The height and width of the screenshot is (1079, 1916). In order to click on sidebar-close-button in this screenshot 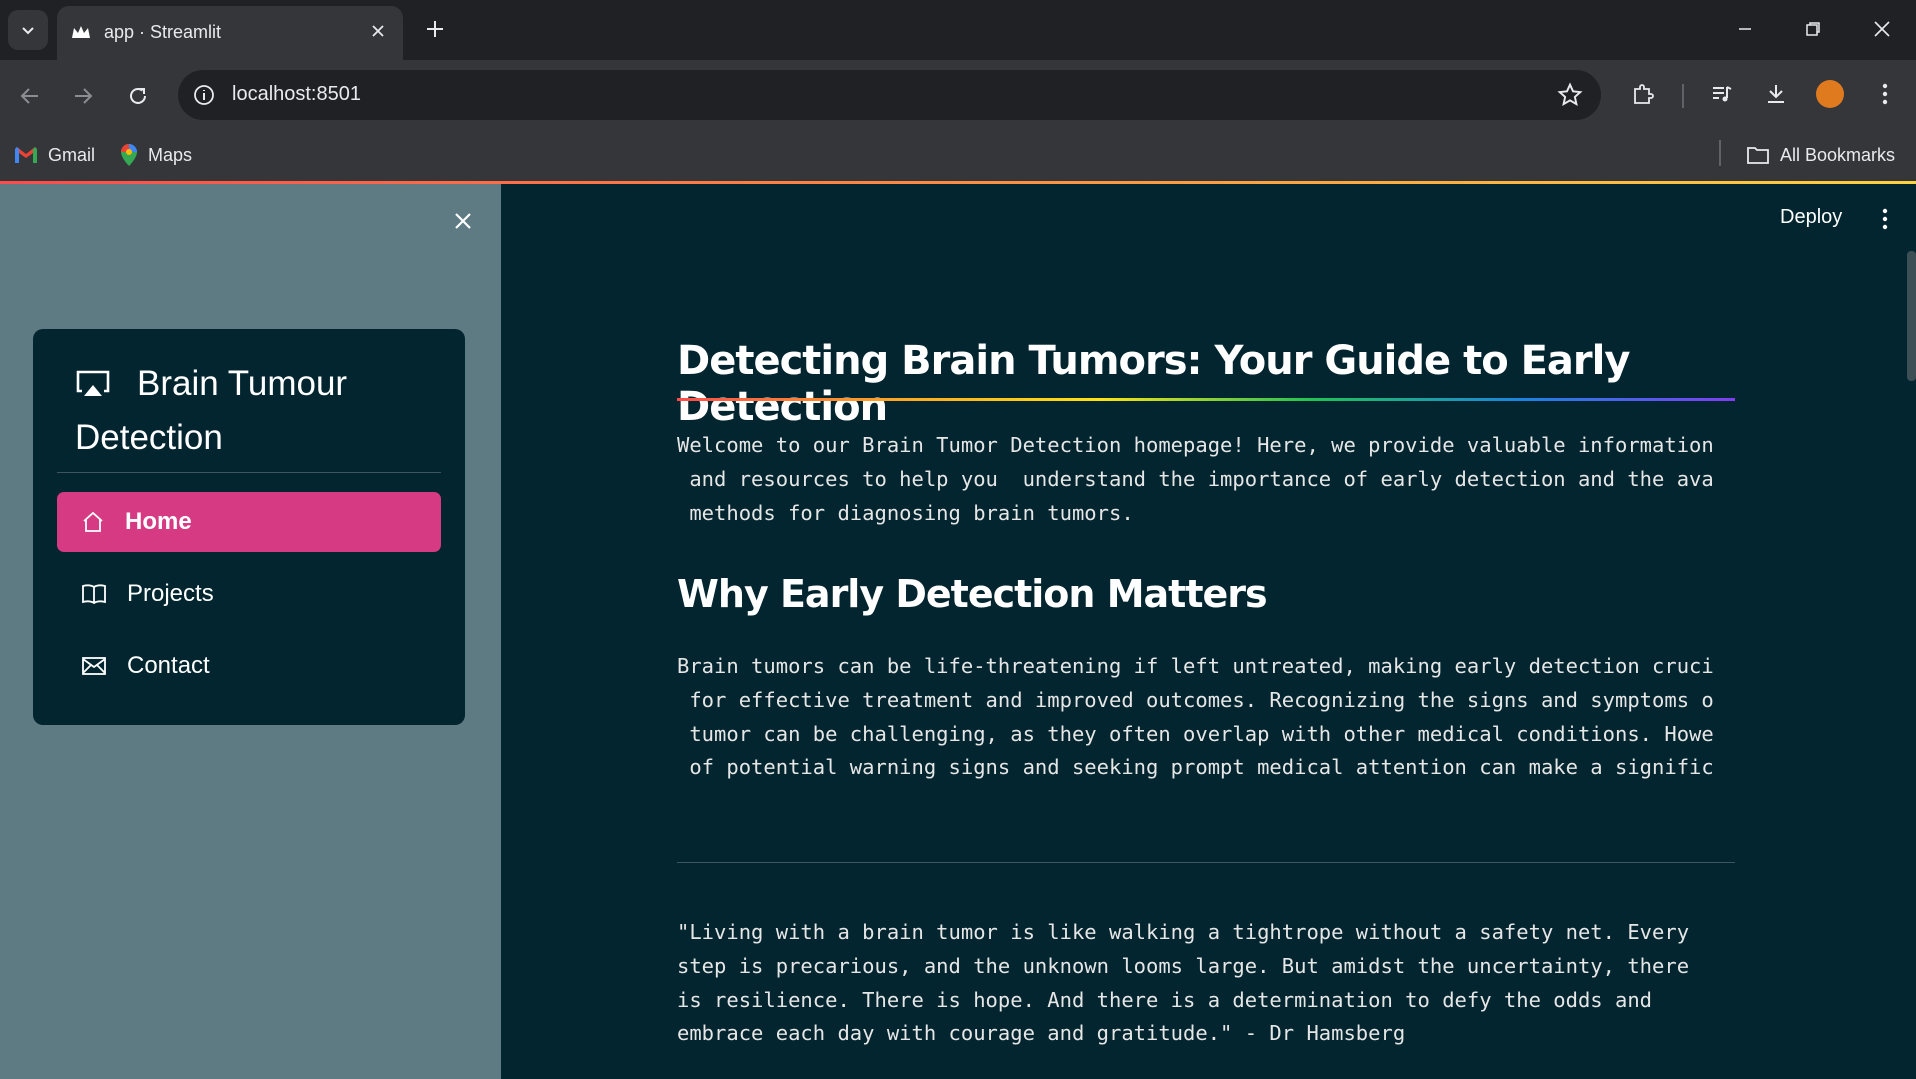, I will do `click(463, 221)`.